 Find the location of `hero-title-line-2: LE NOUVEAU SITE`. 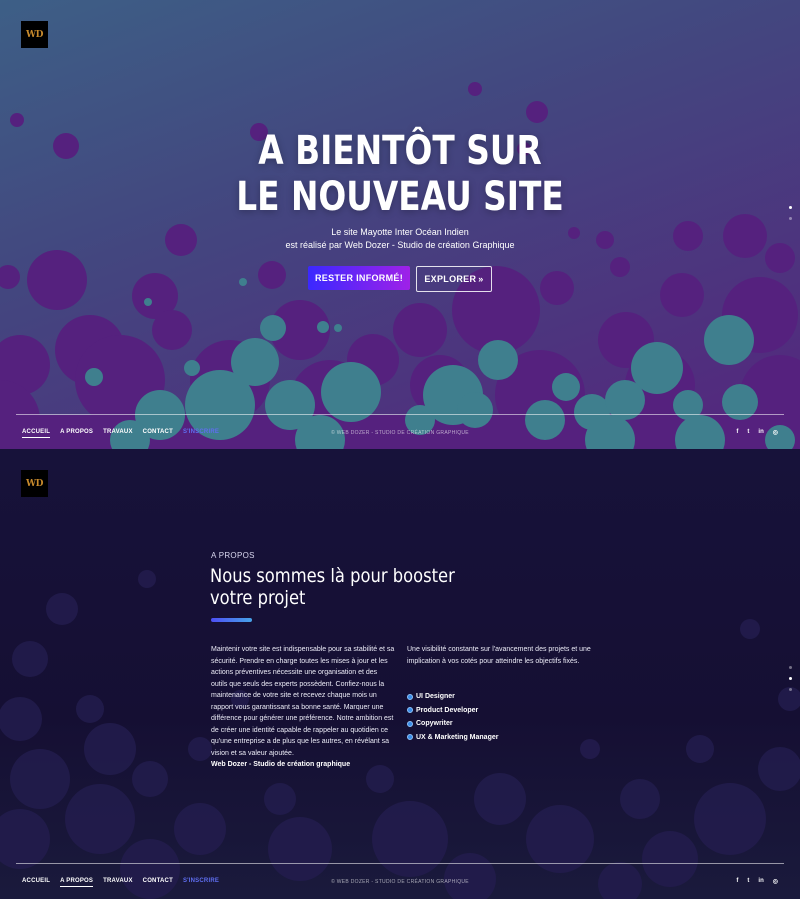

hero-title-line-2: LE NOUVEAU SITE is located at coordinates (400, 197).